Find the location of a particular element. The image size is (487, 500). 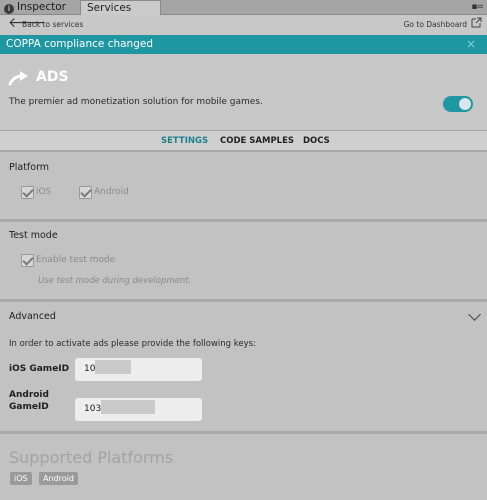

advanced-title: Advanced is located at coordinates (32, 316).